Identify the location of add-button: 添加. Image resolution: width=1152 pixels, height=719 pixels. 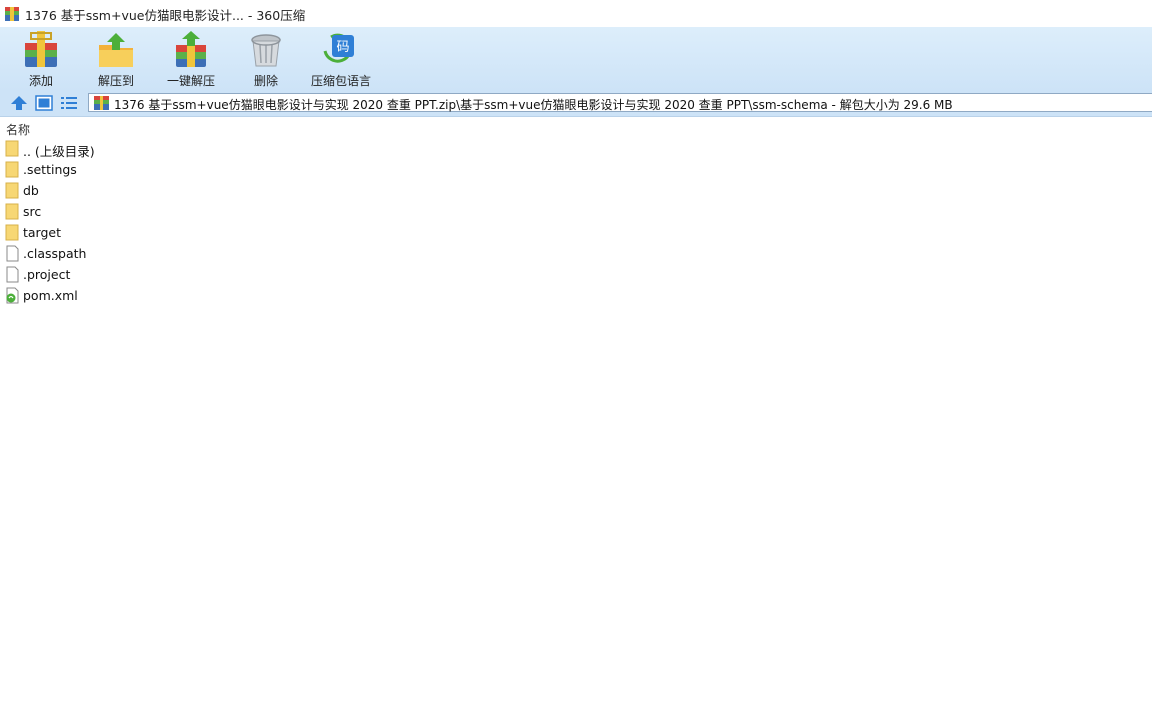
(41, 59).